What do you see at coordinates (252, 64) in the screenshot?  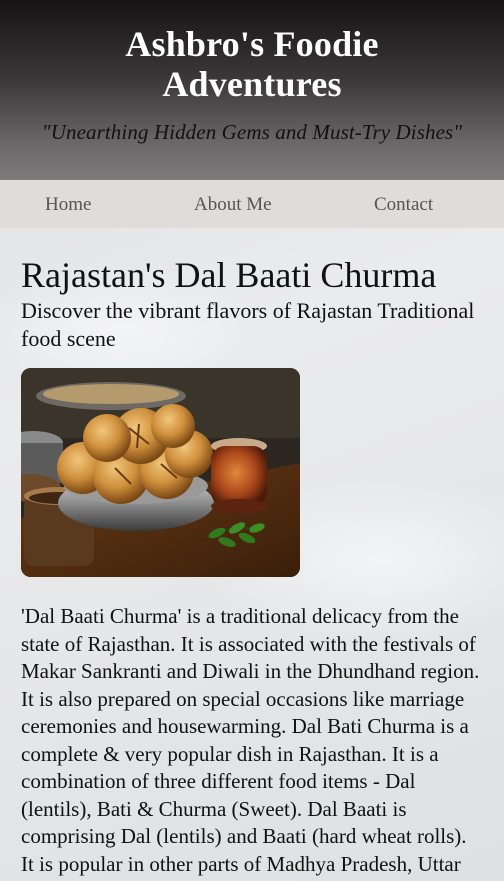 I see `site-title: Ashbro's Foodie Adventures` at bounding box center [252, 64].